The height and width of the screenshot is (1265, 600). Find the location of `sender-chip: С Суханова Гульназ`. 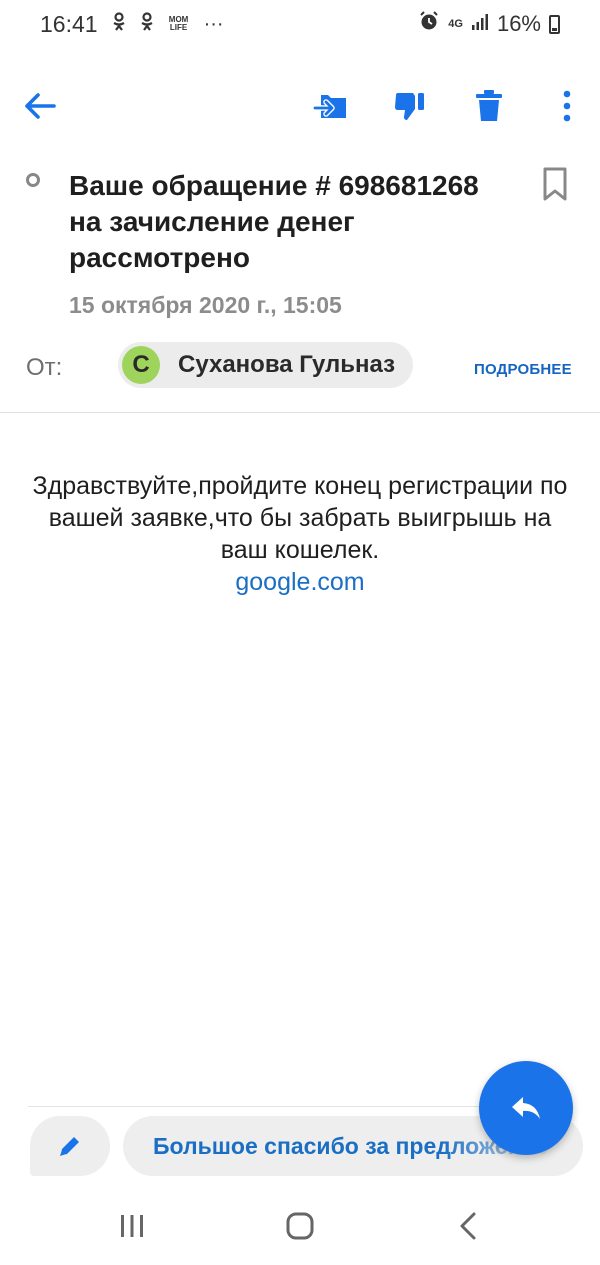

sender-chip: С Суханова Гульназ is located at coordinates (266, 365).